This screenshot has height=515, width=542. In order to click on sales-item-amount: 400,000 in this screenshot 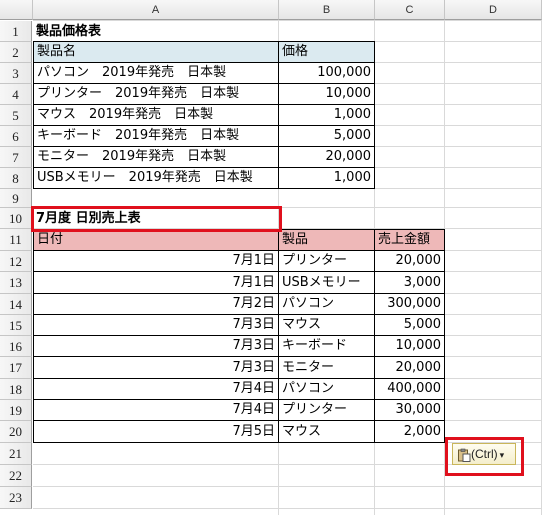, I will do `click(409, 389)`.